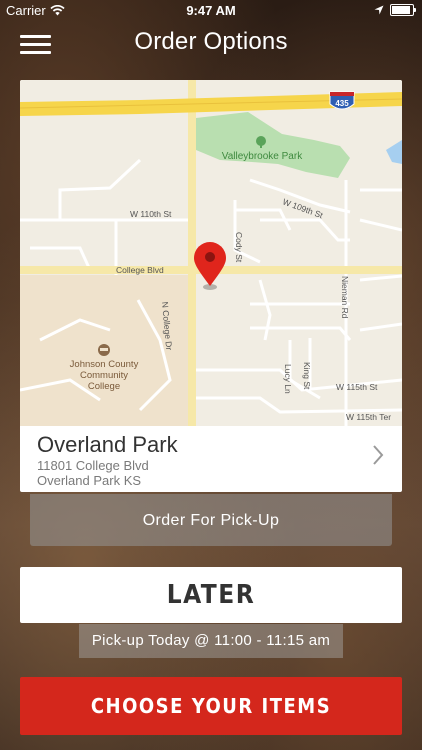 The width and height of the screenshot is (422, 750). Describe the element at coordinates (368, 417) in the screenshot. I see `street-label-w115ter: W 115th Ter` at that location.